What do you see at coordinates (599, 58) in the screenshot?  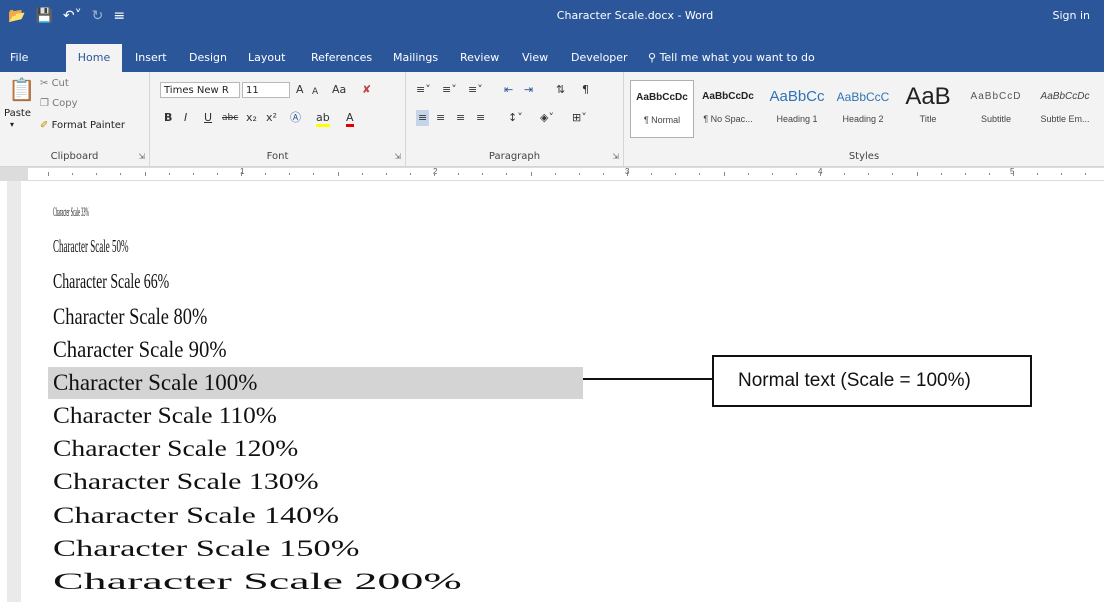 I see `tab-developer: Developer` at bounding box center [599, 58].